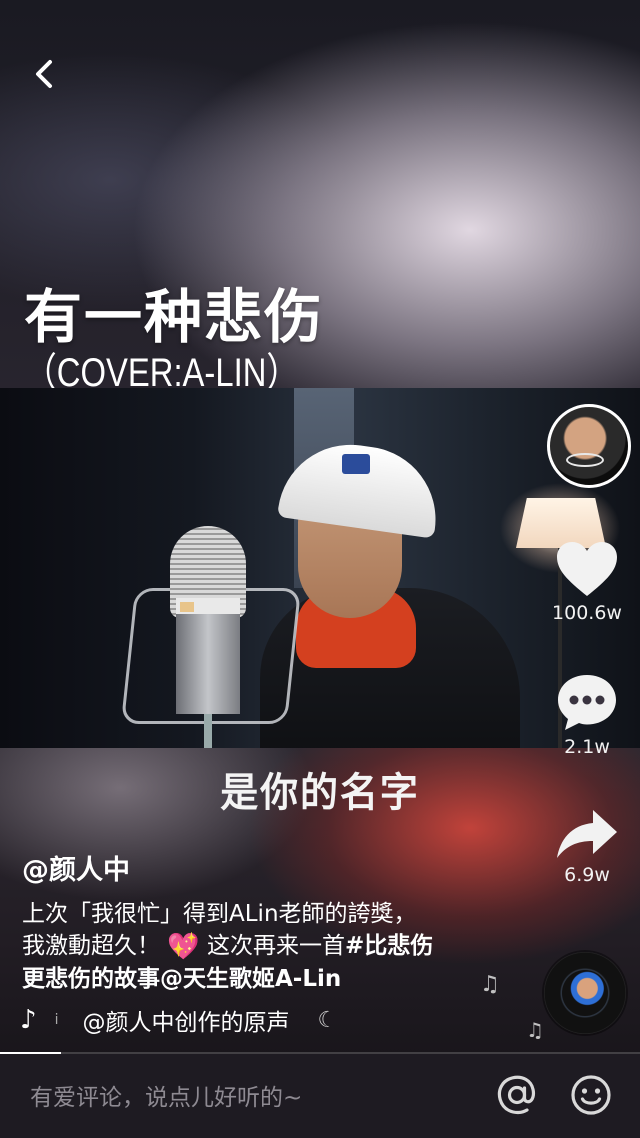 This screenshot has width=640, height=1138. What do you see at coordinates (208, 664) in the screenshot?
I see `microphone-body` at bounding box center [208, 664].